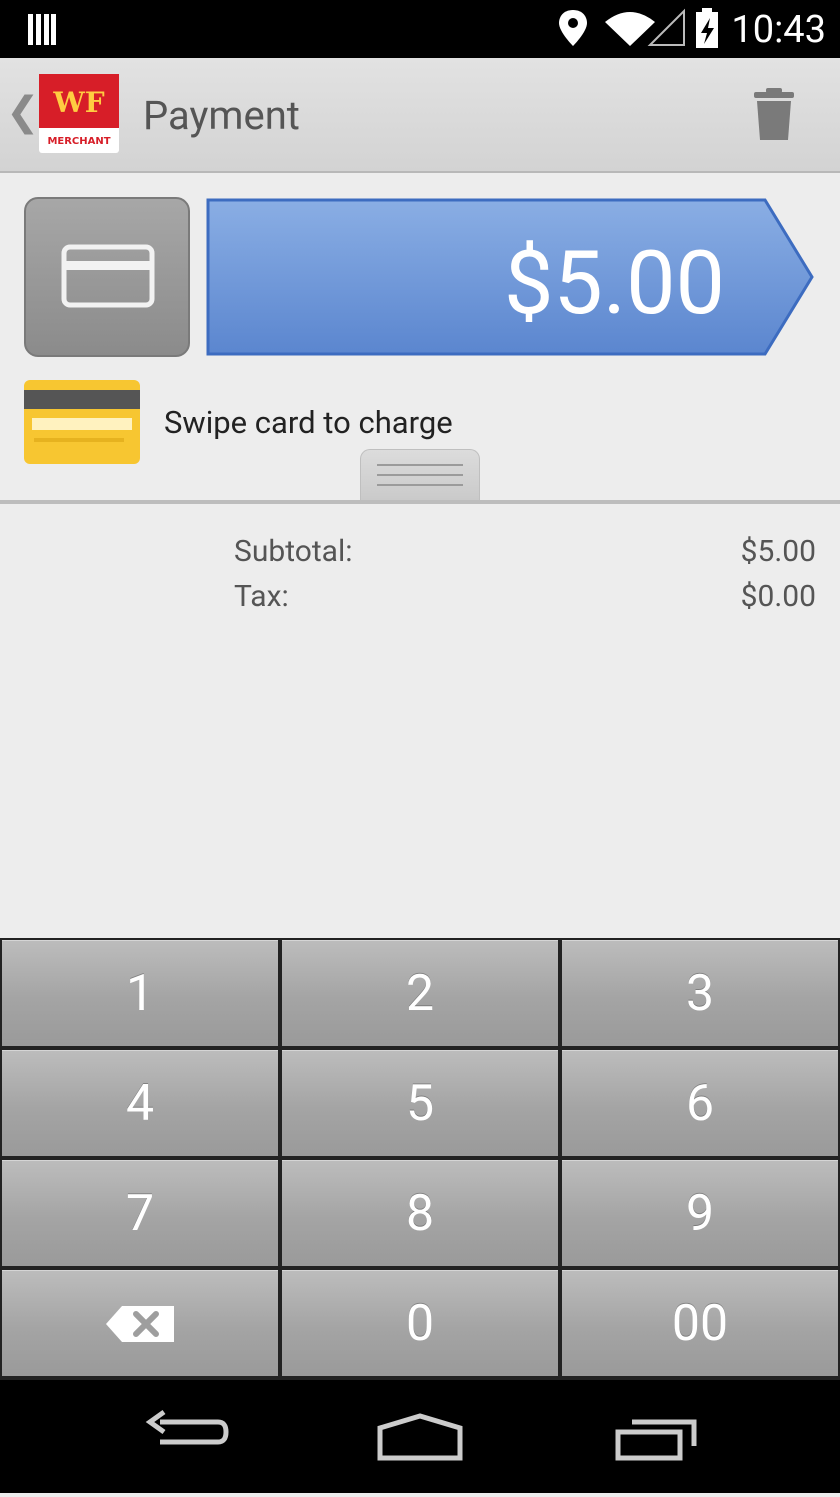 The width and height of the screenshot is (840, 1497). What do you see at coordinates (420, 1323) in the screenshot?
I see `key-0: 0` at bounding box center [420, 1323].